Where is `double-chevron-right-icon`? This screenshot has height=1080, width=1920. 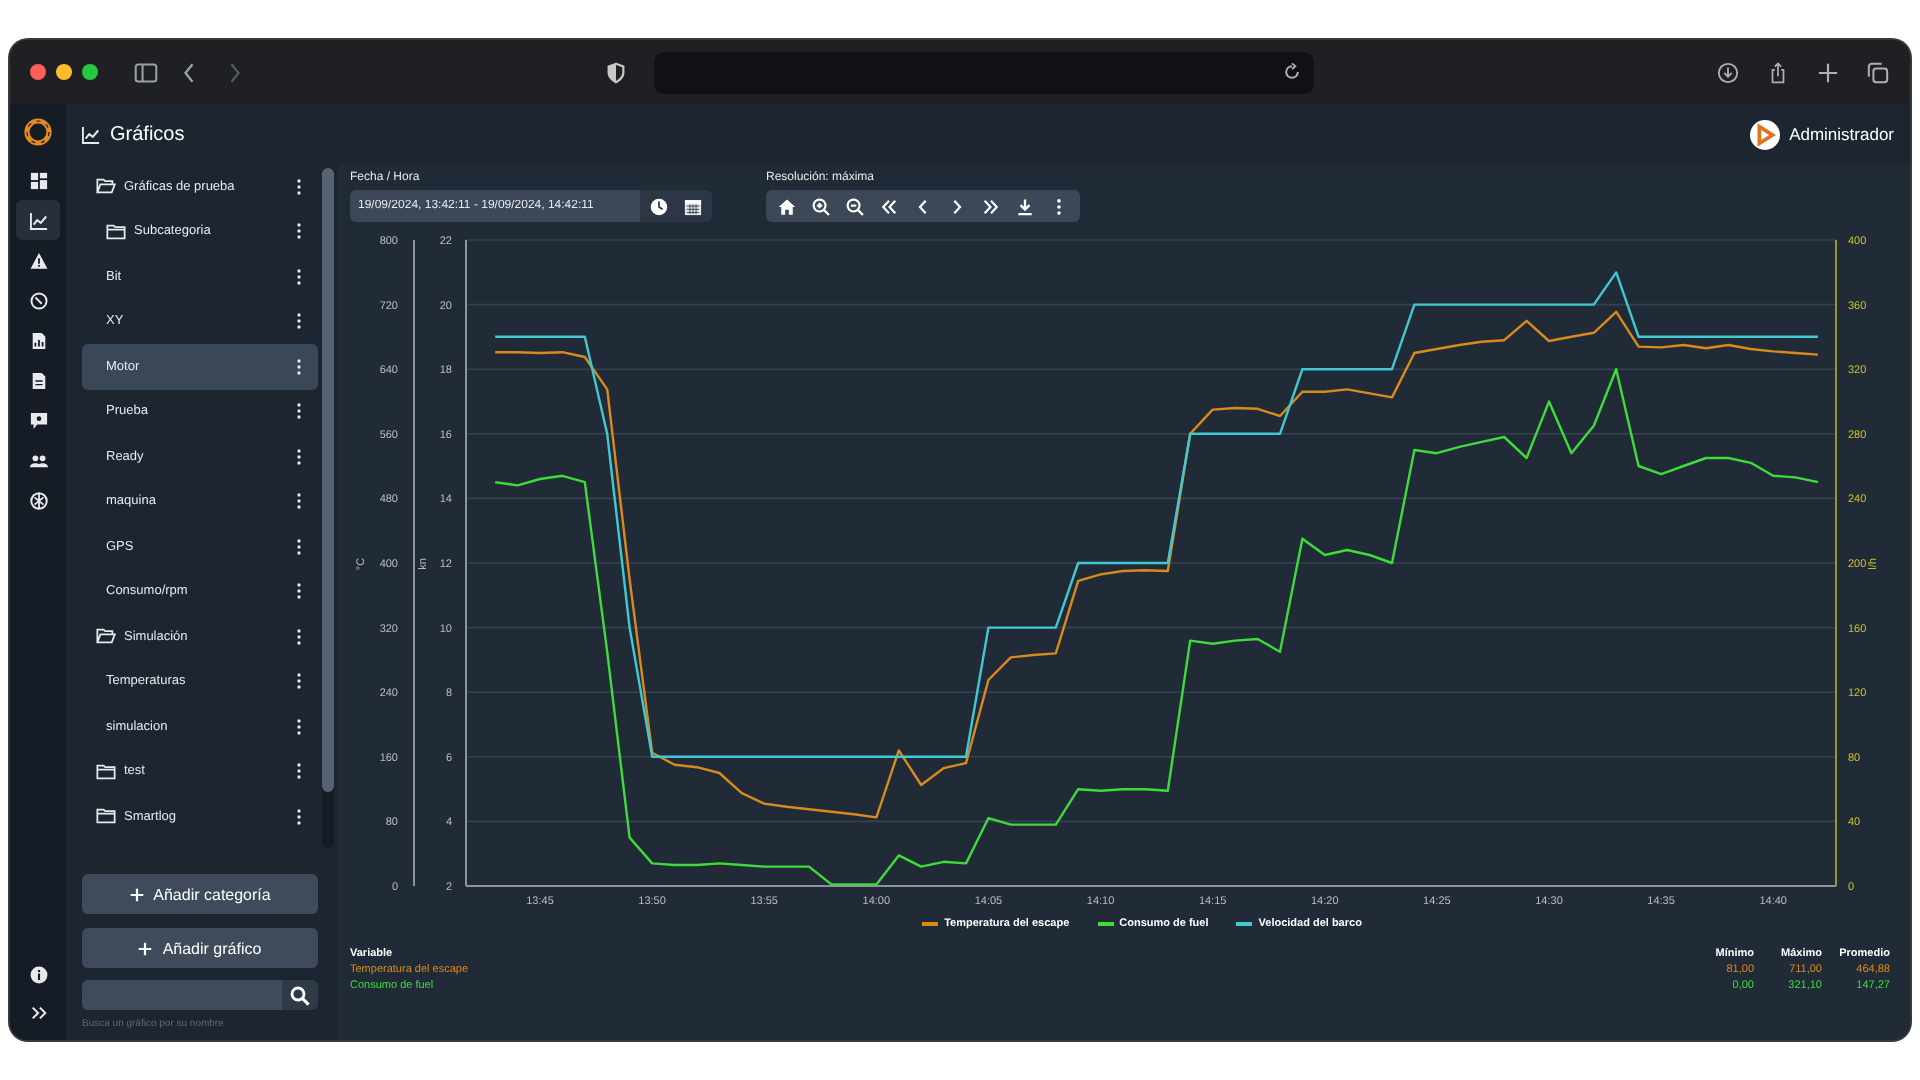
double-chevron-right-icon is located at coordinates (991, 206).